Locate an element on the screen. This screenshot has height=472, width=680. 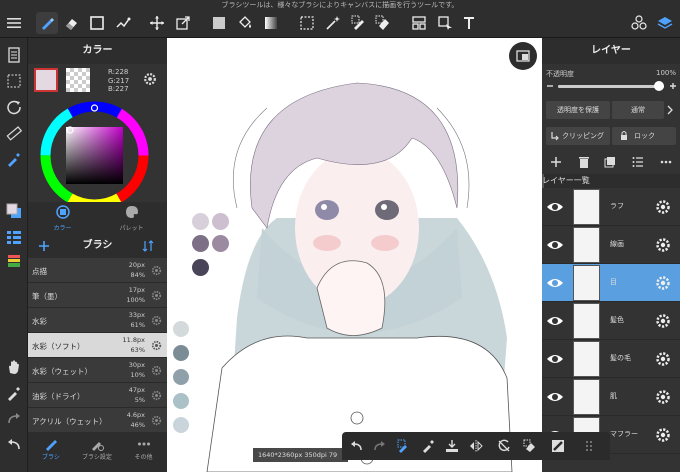
add-brush-icon is located at coordinates (44, 246).